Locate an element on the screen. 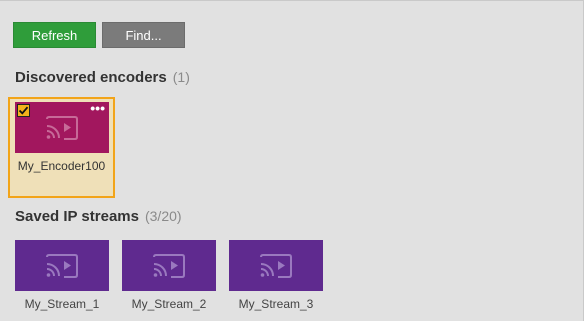 This screenshot has width=586, height=324. discovered-encoders-count: (1) is located at coordinates (181, 77).